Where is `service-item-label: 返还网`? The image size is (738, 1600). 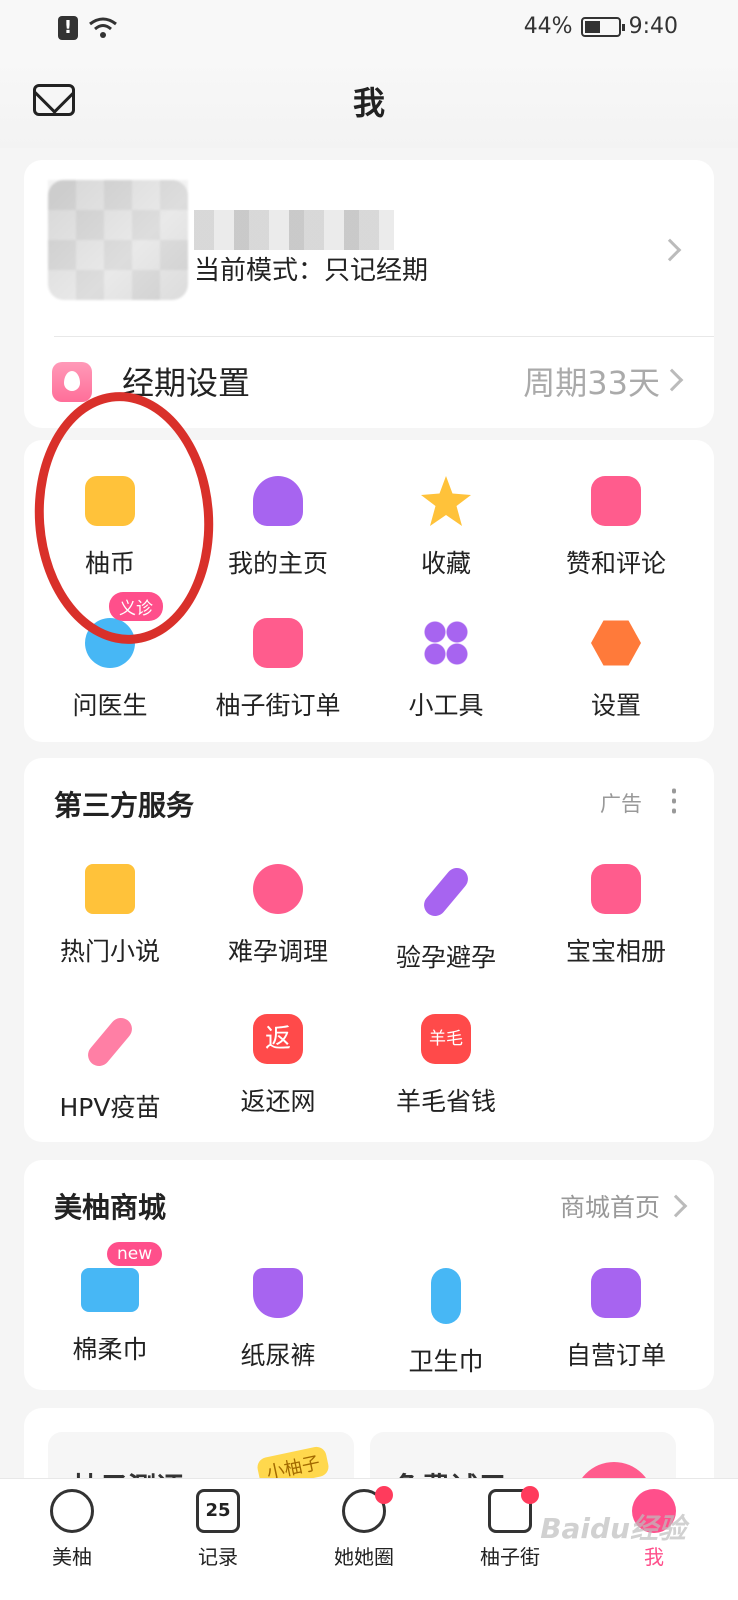 service-item-label: 返还网 is located at coordinates (278, 1101).